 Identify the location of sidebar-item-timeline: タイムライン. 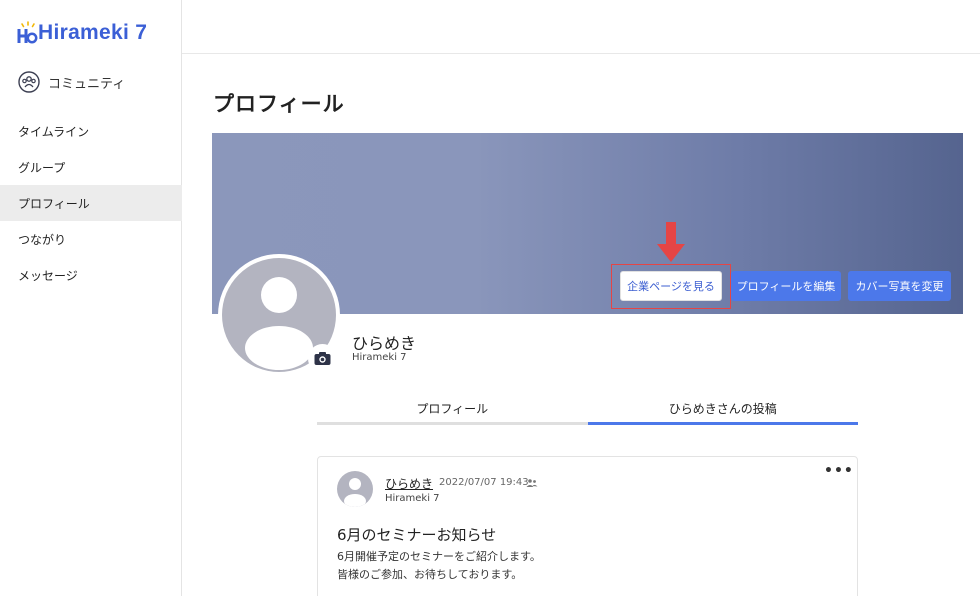
(91, 131).